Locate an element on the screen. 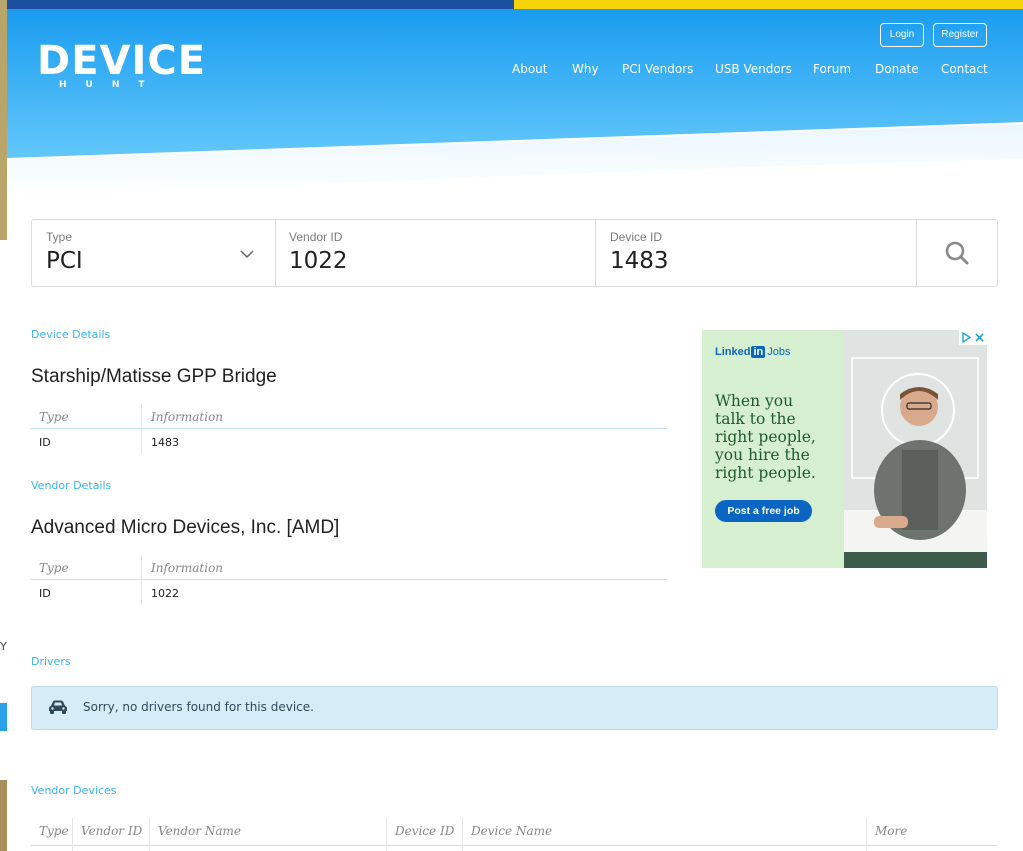 Image resolution: width=1023 pixels, height=851 pixels. device-search-form: Type PCI Vendor ID 1022 Device ID 1483 is located at coordinates (514, 253).